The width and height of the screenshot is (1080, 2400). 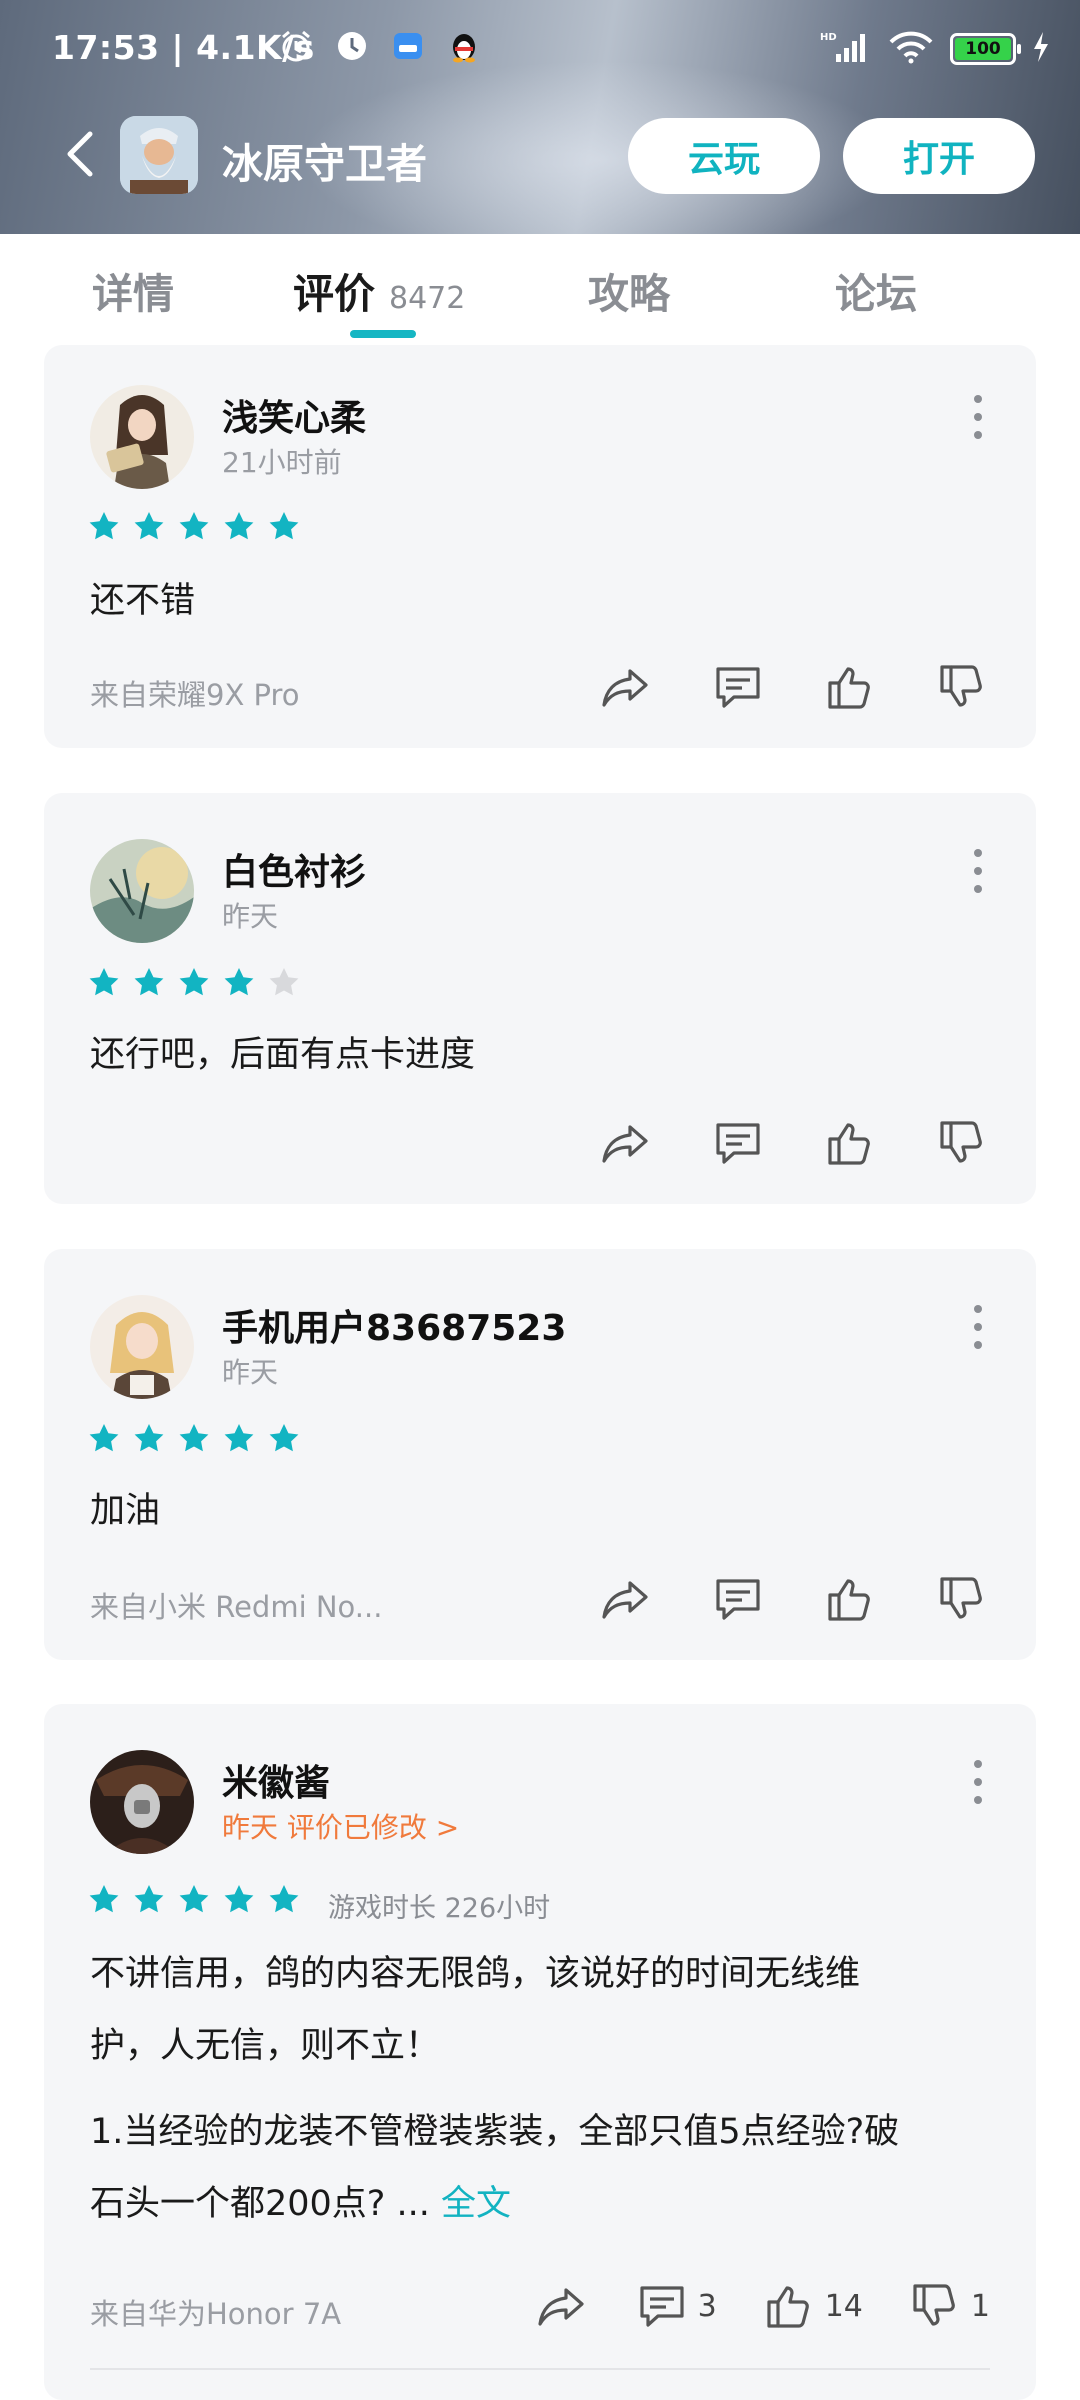 I want to click on battery-indicator: 100, so click(x=985, y=49).